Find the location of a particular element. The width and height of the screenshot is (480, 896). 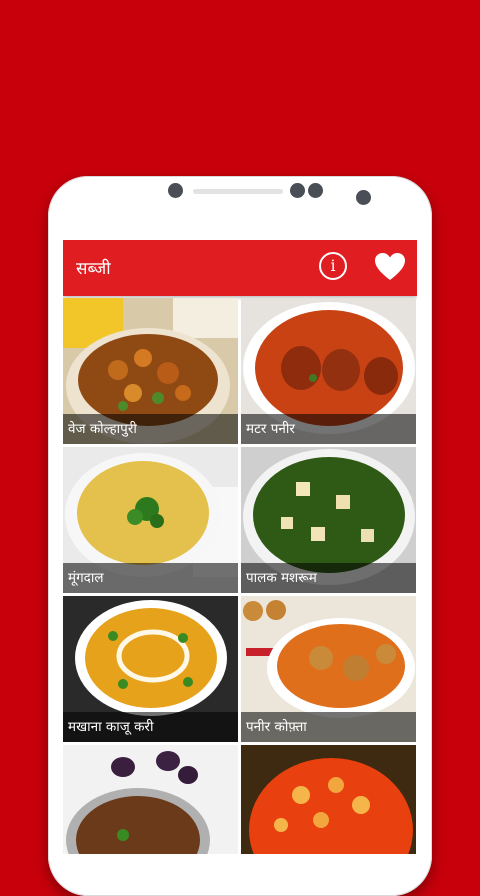

recipe-name: पनीर कोफ़्ता is located at coordinates (328, 727).